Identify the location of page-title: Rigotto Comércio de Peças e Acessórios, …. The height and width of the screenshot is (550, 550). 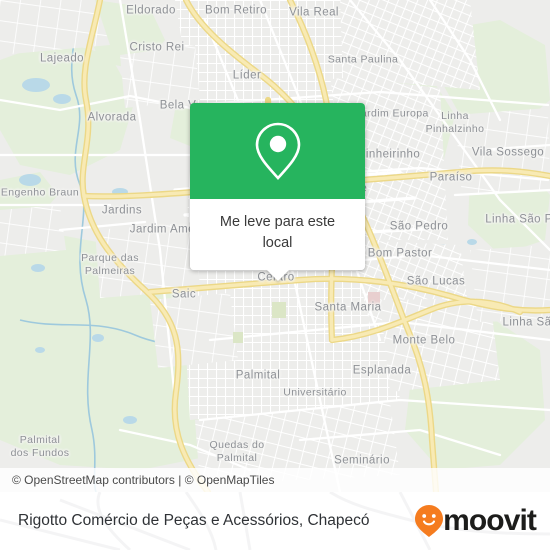
(194, 520).